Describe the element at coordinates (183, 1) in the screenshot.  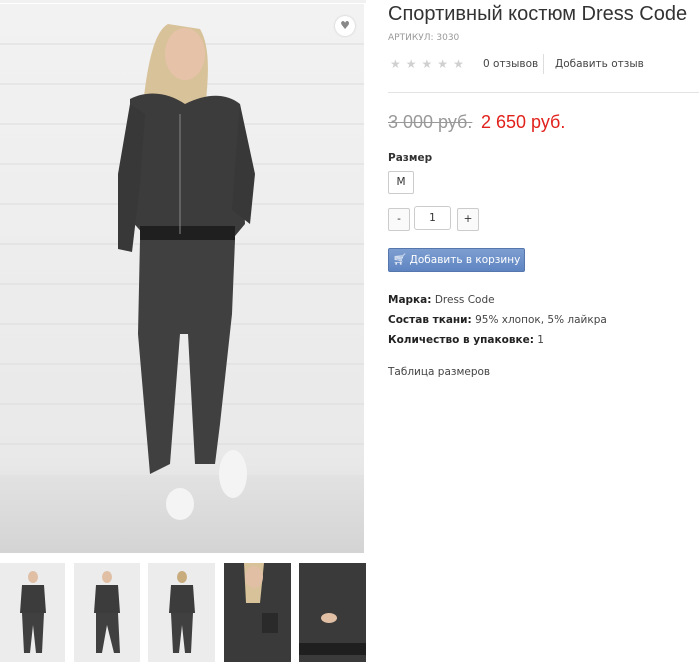
I see `top-strip` at that location.